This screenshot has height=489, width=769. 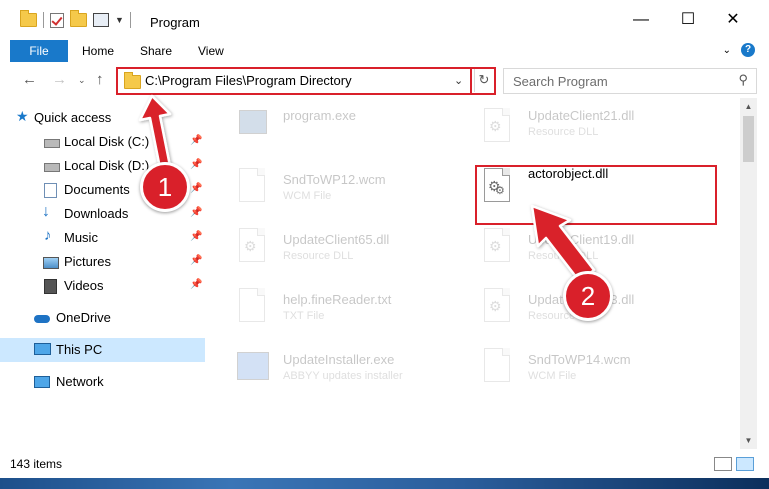 I want to click on new-folder-icon, so click(x=78, y=18).